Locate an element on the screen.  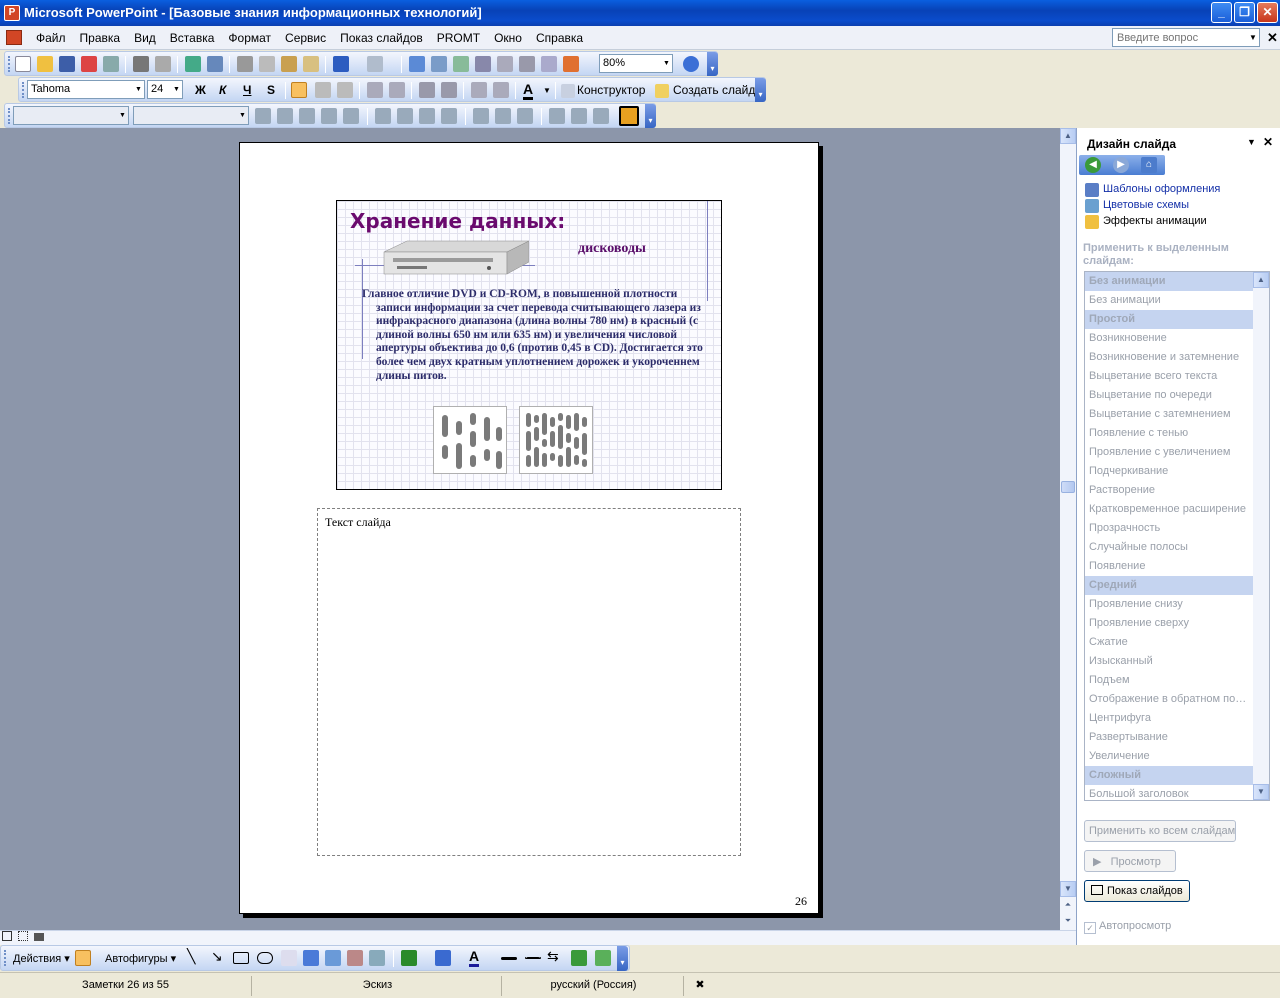
help-icon is located at coordinates (691, 64).